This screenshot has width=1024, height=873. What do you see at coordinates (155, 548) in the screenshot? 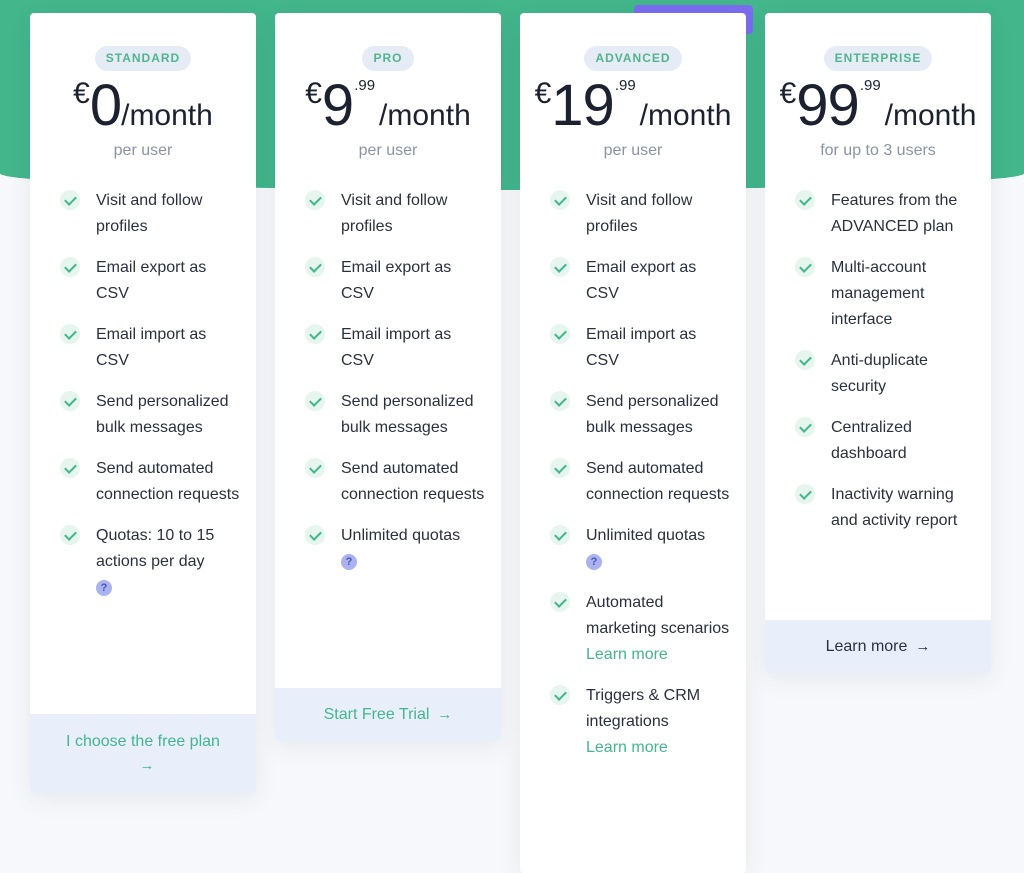
I see `feature-text: Quotas: 10 to 15 actions per day` at bounding box center [155, 548].